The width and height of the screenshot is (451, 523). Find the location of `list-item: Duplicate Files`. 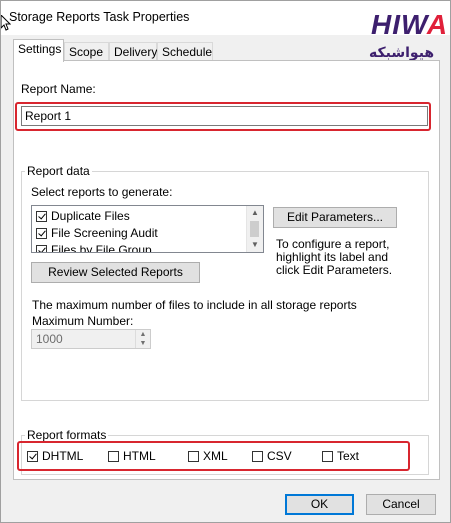

list-item: Duplicate Files is located at coordinates (83, 216).